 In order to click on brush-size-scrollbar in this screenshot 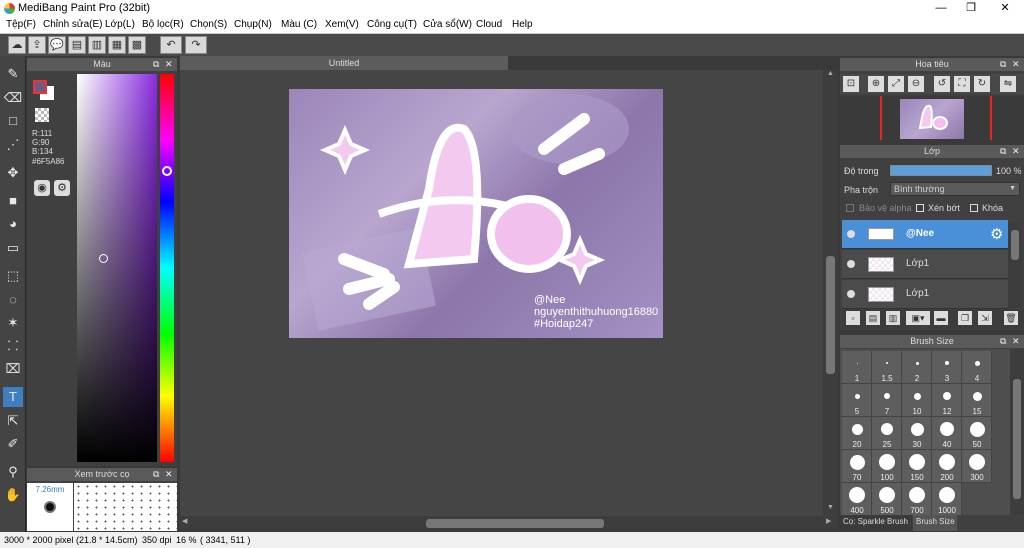, I will do `click(1017, 432)`.